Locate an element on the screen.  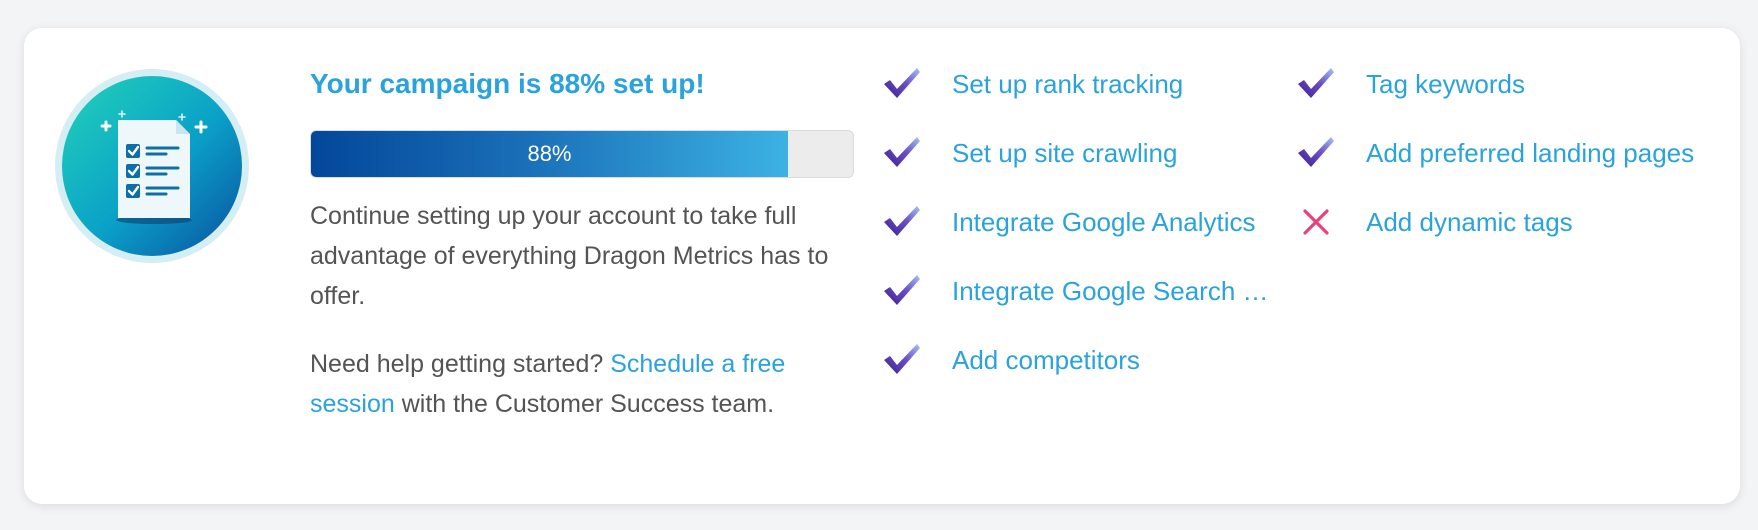
task-item-integrate-google-search-console: Integrate Google Search Console is located at coordinates (1097, 291).